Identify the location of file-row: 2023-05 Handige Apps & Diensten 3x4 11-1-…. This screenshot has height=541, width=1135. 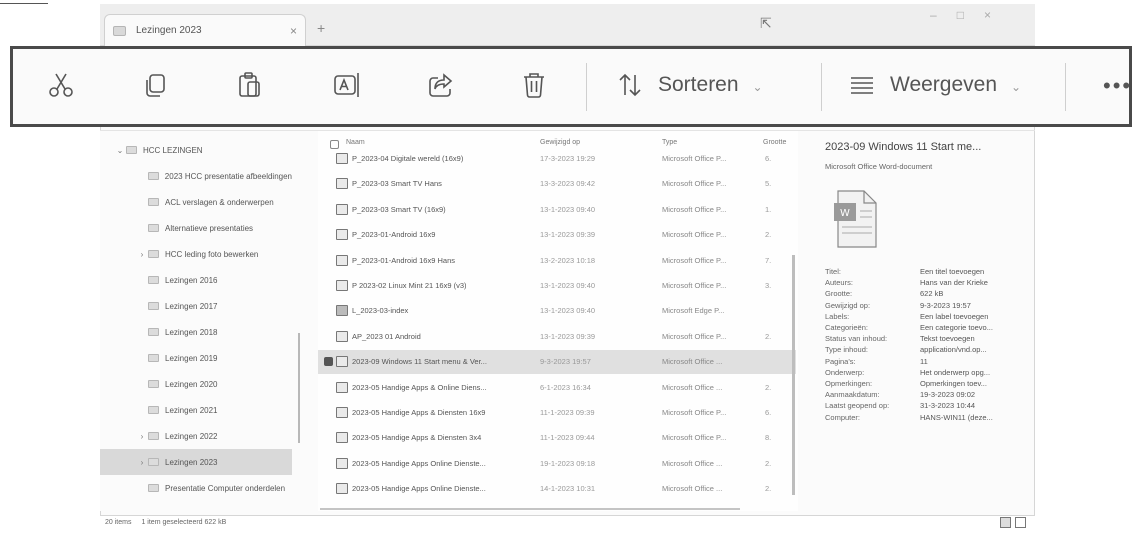
(557, 438).